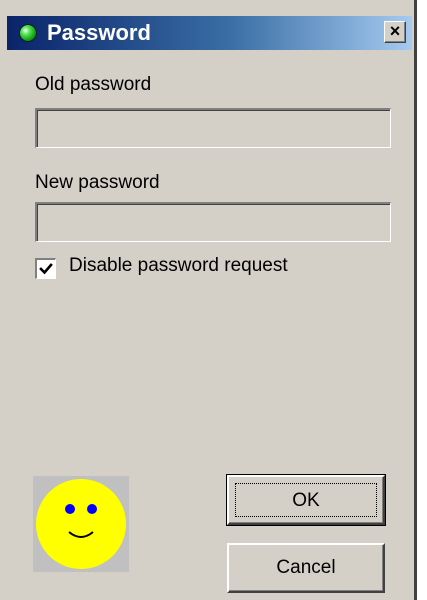 Image resolution: width=427 pixels, height=600 pixels. What do you see at coordinates (97, 182) in the screenshot?
I see `new-password-label: New password` at bounding box center [97, 182].